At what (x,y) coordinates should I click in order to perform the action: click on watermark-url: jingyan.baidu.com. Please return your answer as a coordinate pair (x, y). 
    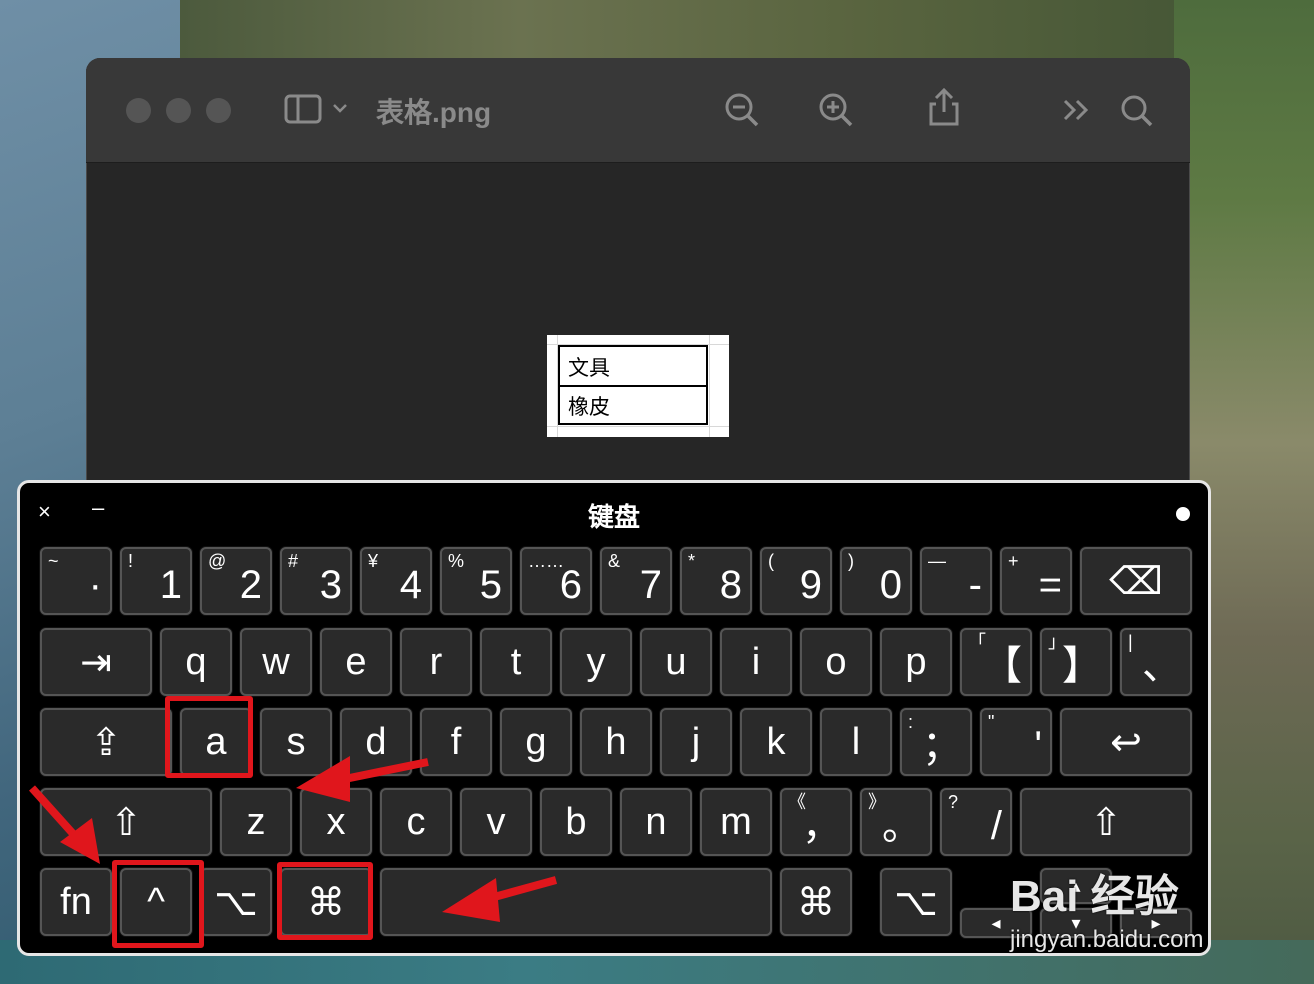
    Looking at the image, I should click on (1107, 939).